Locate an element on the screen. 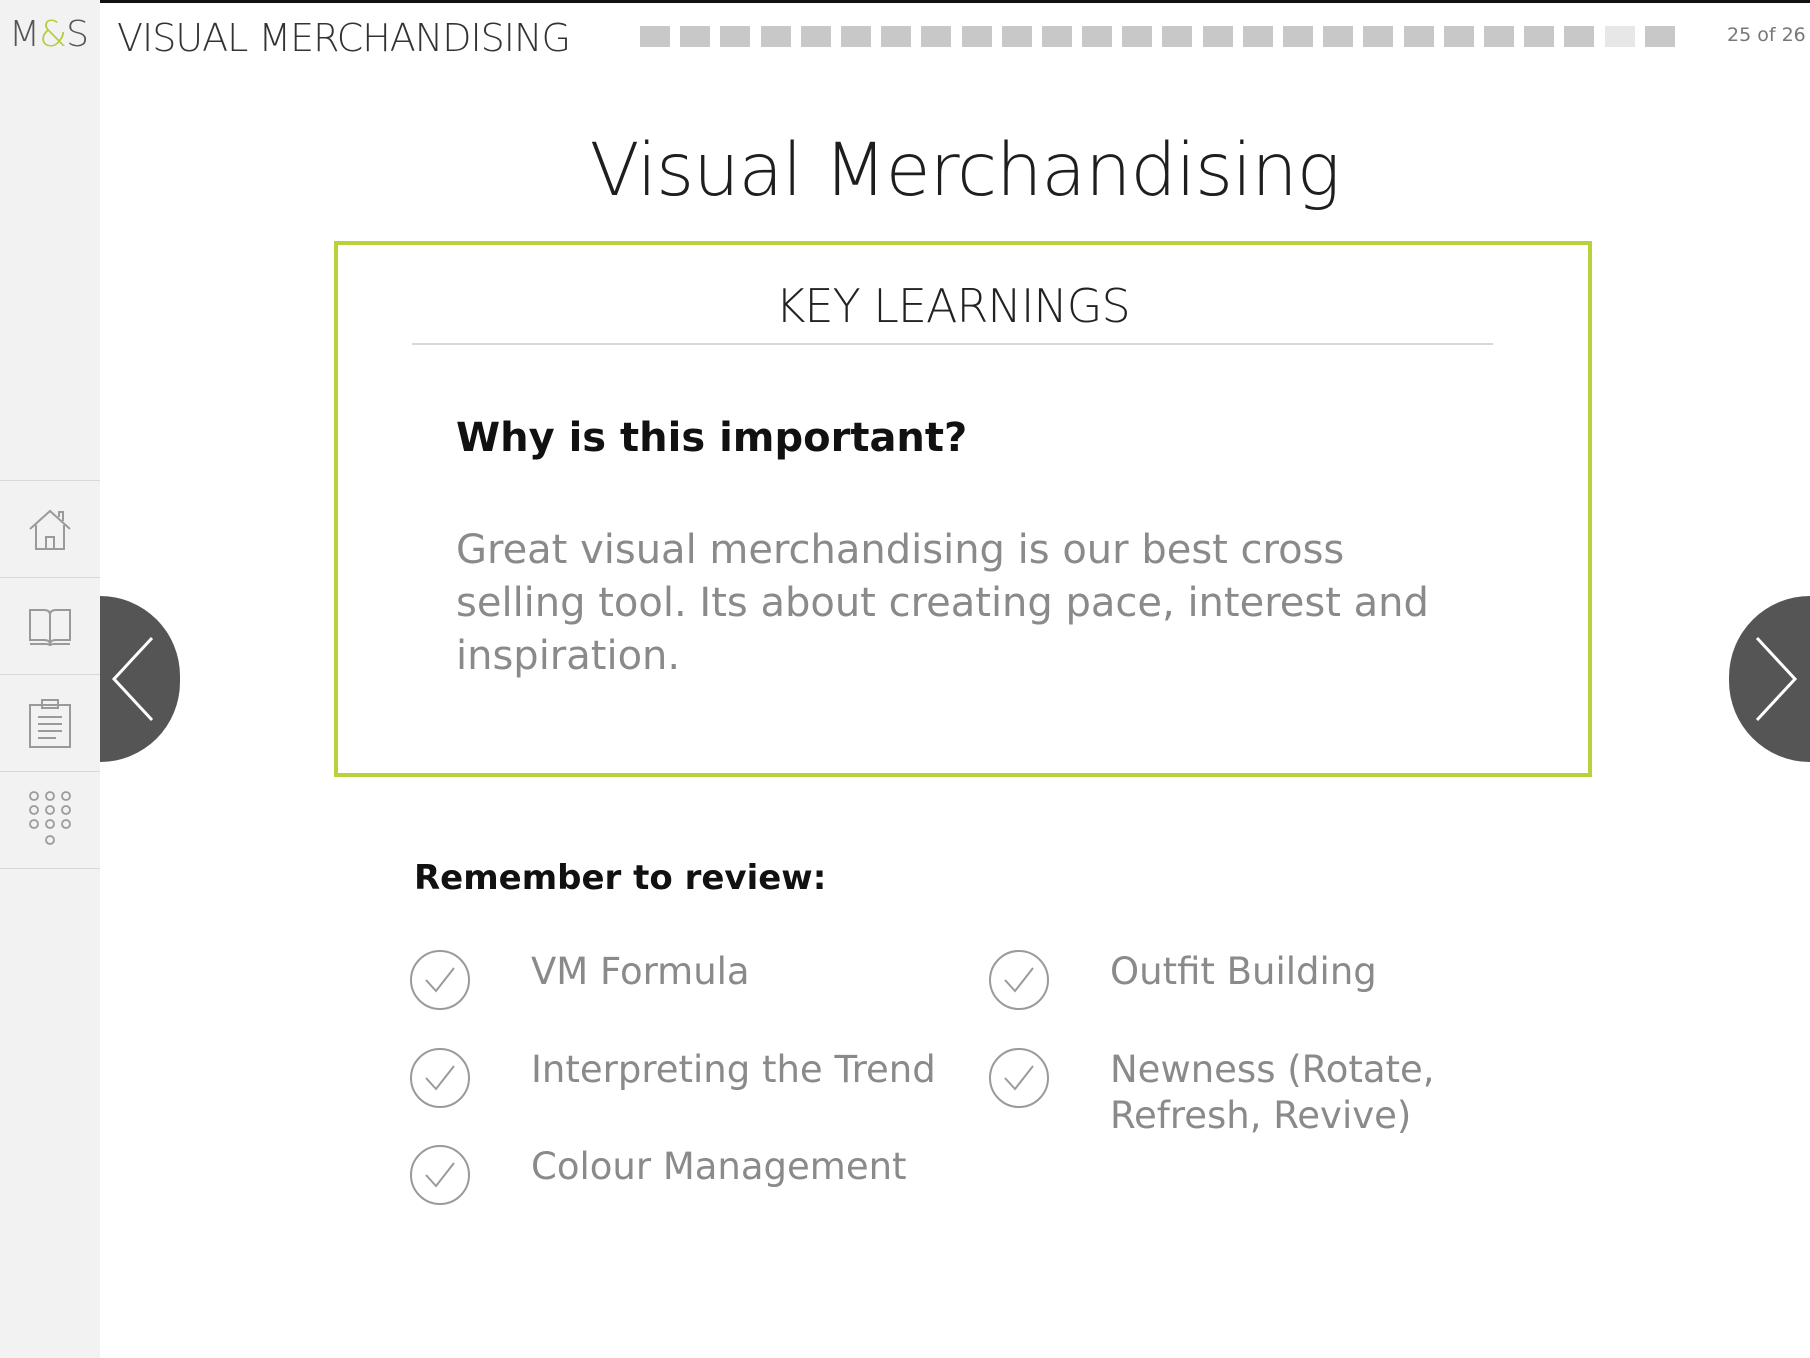  review-item-colour-management: Colour Management is located at coordinates (705, 1175).